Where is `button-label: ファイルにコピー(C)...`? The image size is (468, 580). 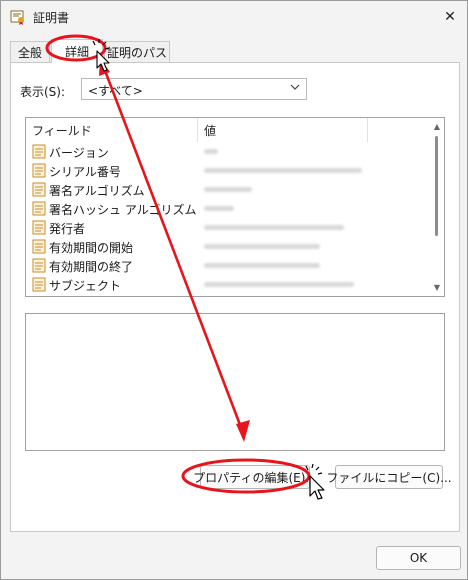
button-label: ファイルにコピー(C)... is located at coordinates (389, 477).